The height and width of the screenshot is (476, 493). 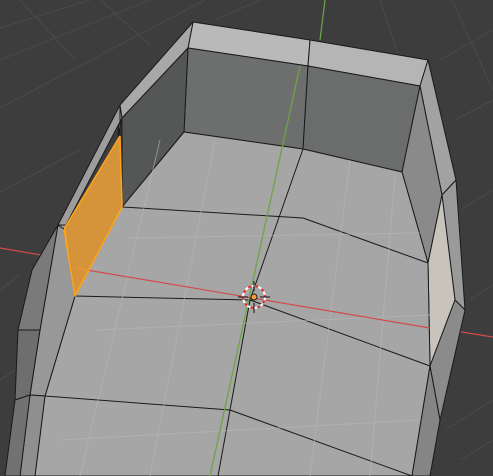 What do you see at coordinates (322, 20) in the screenshot?
I see `y-axis-line` at bounding box center [322, 20].